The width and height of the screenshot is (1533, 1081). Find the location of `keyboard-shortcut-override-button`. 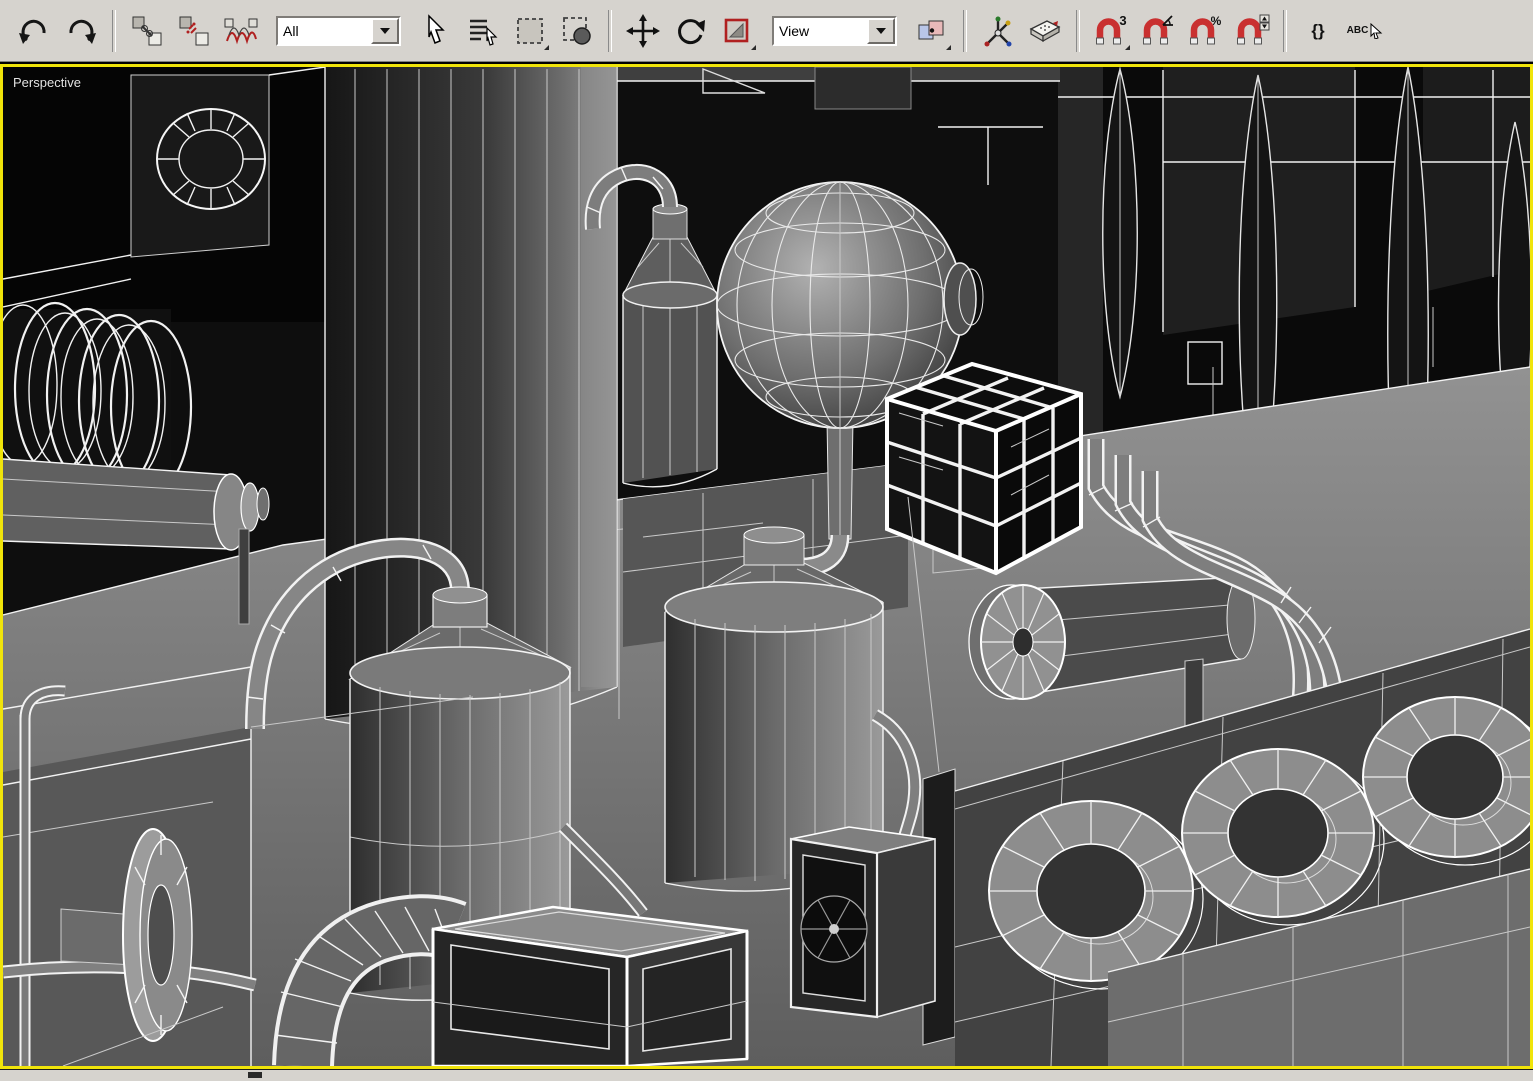

keyboard-shortcut-override-button is located at coordinates (1045, 31).